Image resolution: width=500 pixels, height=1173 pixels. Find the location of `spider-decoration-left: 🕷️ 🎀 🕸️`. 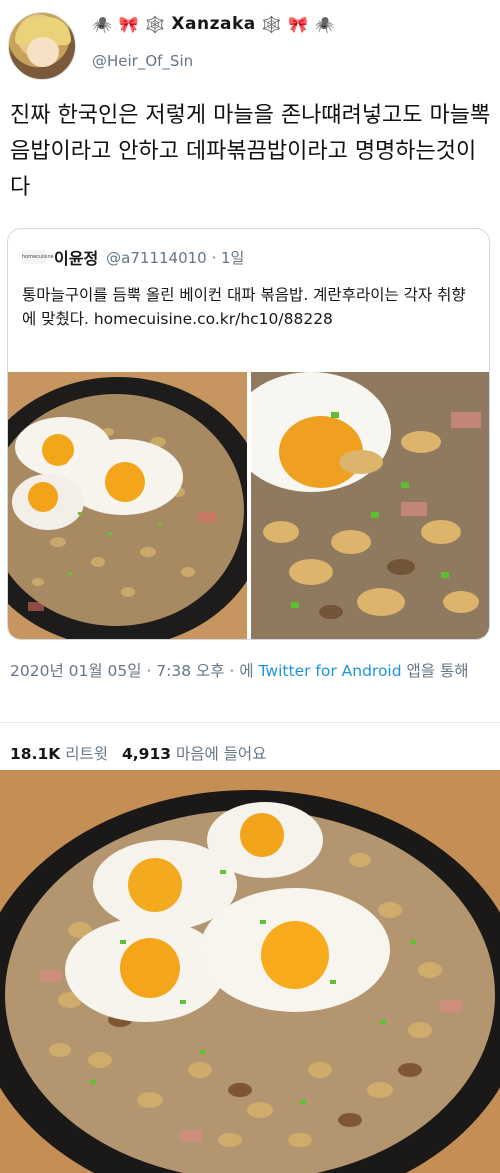

spider-decoration-left: 🕷️ 🎀 🕸️ is located at coordinates (129, 24).